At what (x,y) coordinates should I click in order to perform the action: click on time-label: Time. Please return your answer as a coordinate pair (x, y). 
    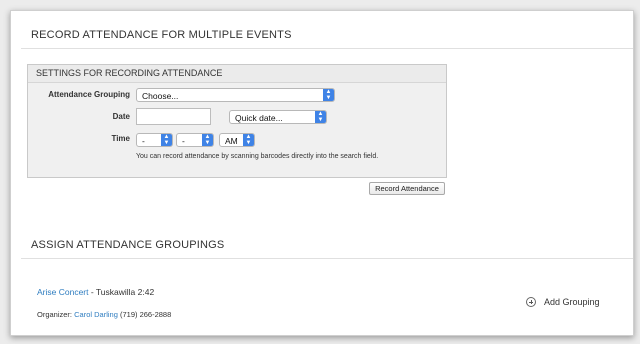
    Looking at the image, I should click on (120, 138).